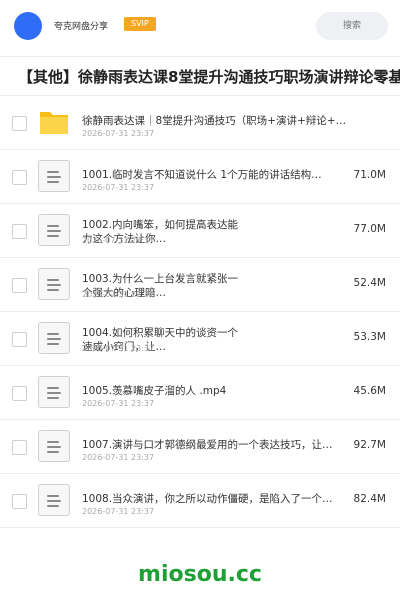 The width and height of the screenshot is (400, 600). What do you see at coordinates (369, 283) in the screenshot?
I see `file-size: 52.4M` at bounding box center [369, 283].